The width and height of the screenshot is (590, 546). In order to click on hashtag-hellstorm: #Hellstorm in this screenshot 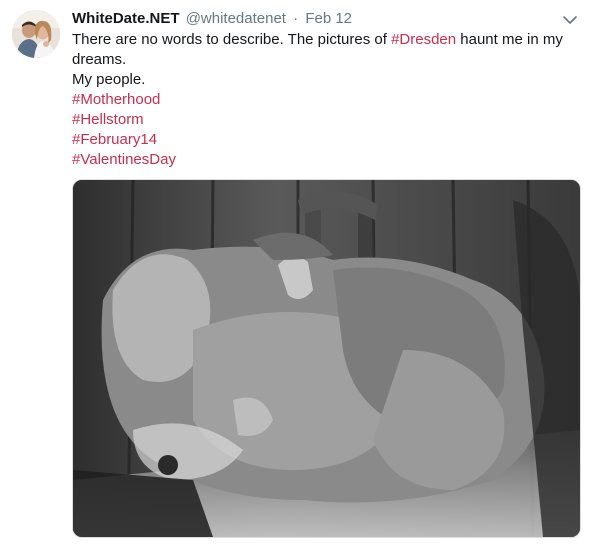, I will do `click(322, 120)`.